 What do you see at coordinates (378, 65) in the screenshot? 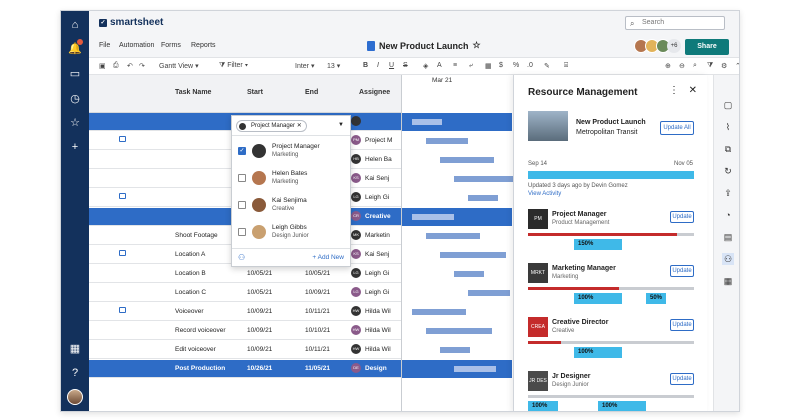
I see `italic-icon: I` at bounding box center [378, 65].